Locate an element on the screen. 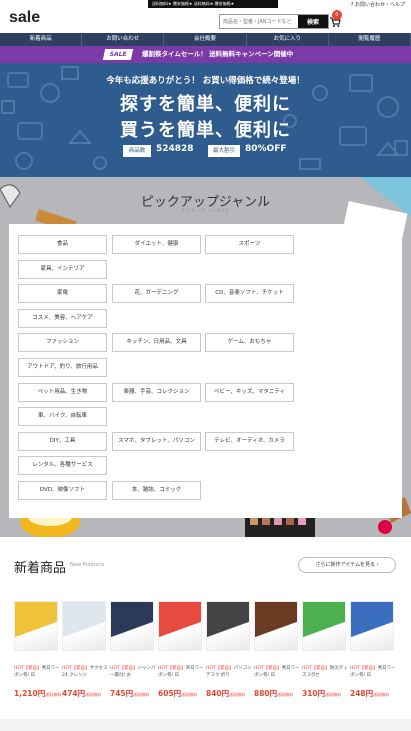 The height and width of the screenshot is (731, 411). product-price: 1,210円送料無料 is located at coordinates (38, 693).